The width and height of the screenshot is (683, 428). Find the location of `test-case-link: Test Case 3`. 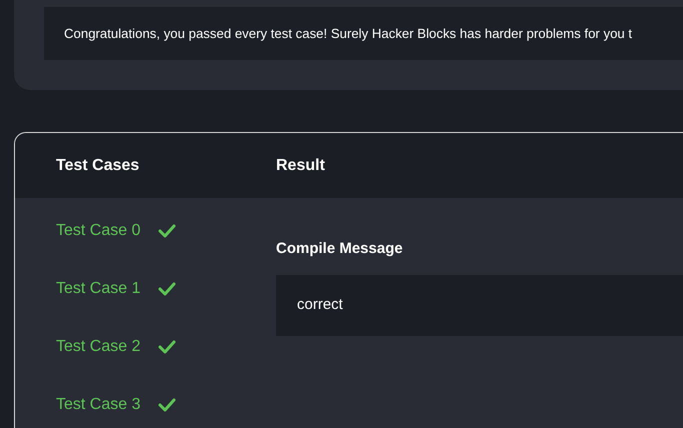

test-case-link: Test Case 3 is located at coordinates (98, 405).